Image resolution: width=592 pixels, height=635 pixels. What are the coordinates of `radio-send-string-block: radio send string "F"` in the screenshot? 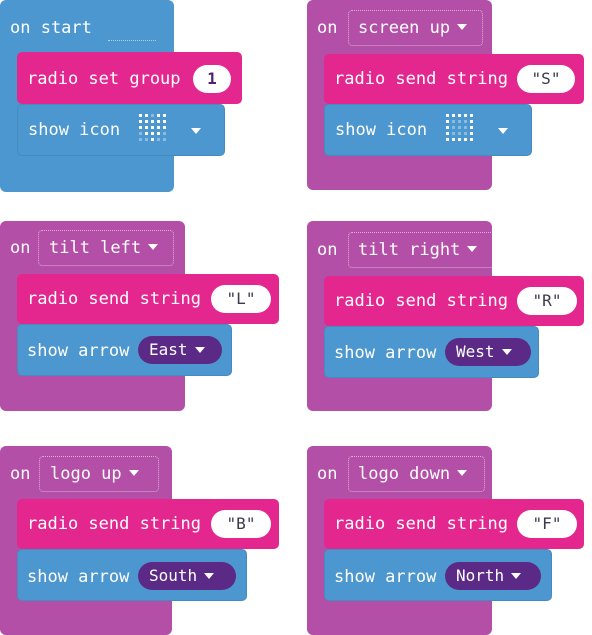 It's located at (454, 524).